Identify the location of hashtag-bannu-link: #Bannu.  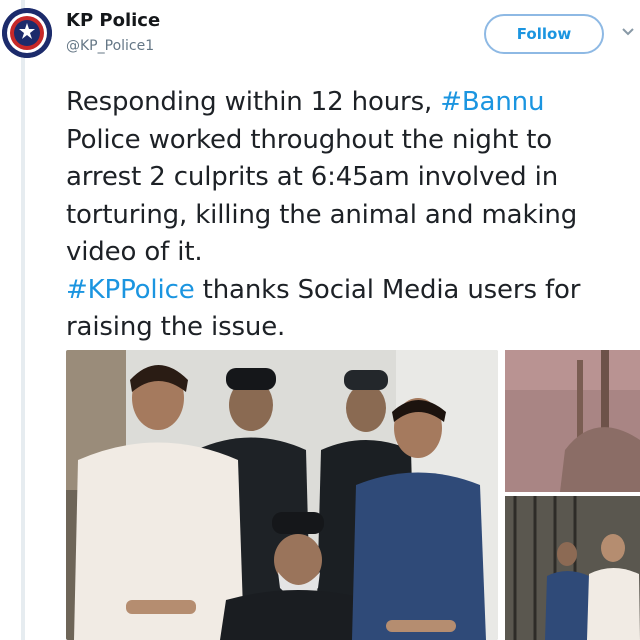
(492, 102).